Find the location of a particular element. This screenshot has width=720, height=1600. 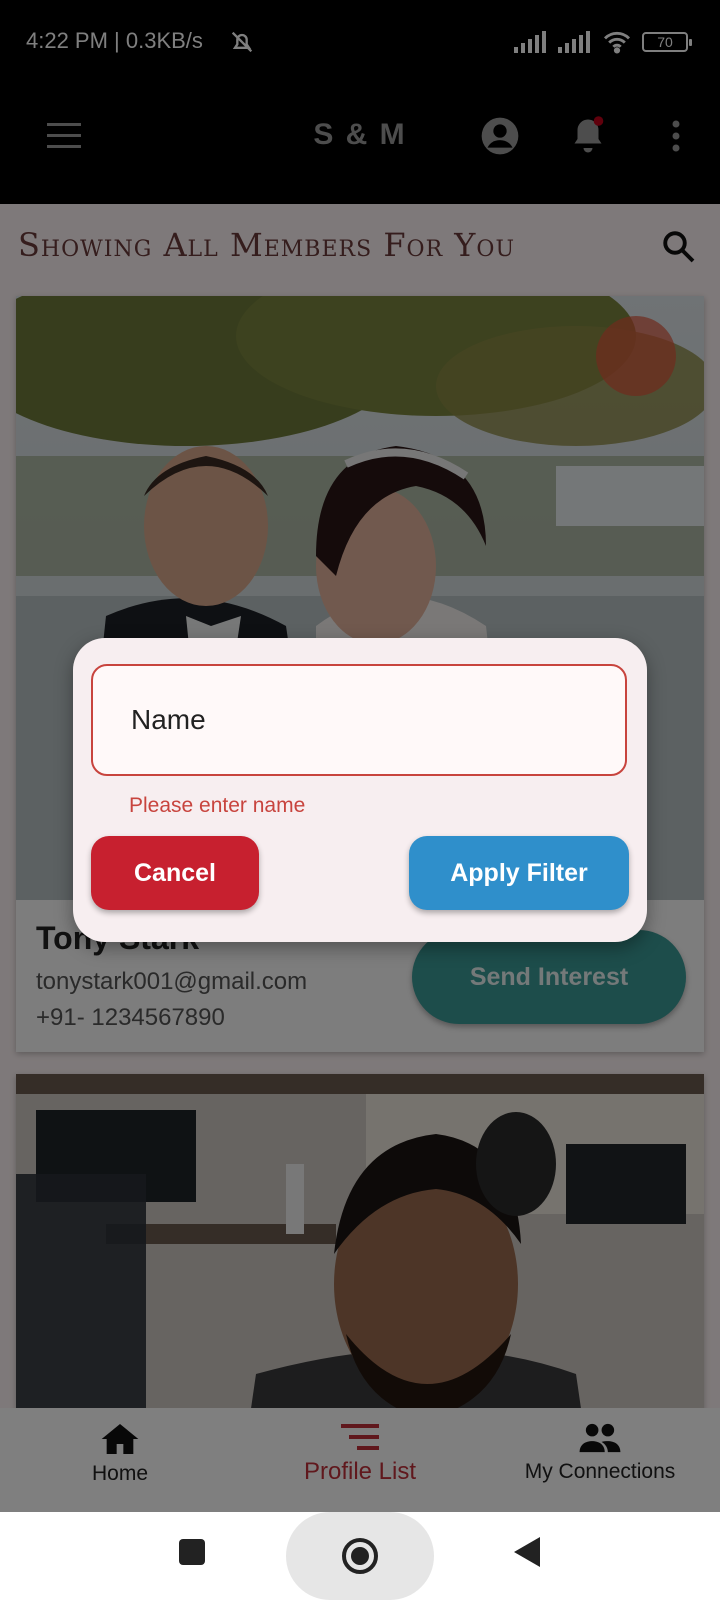

recents-icon is located at coordinates (192, 1552).